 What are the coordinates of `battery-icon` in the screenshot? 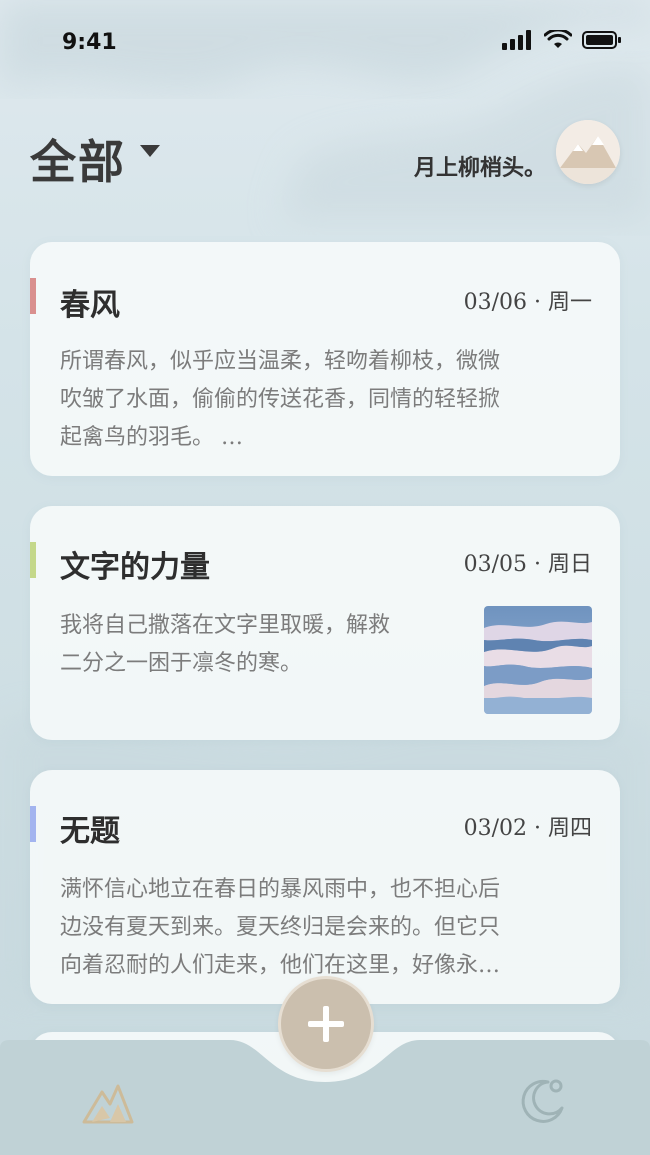 It's located at (601, 40).